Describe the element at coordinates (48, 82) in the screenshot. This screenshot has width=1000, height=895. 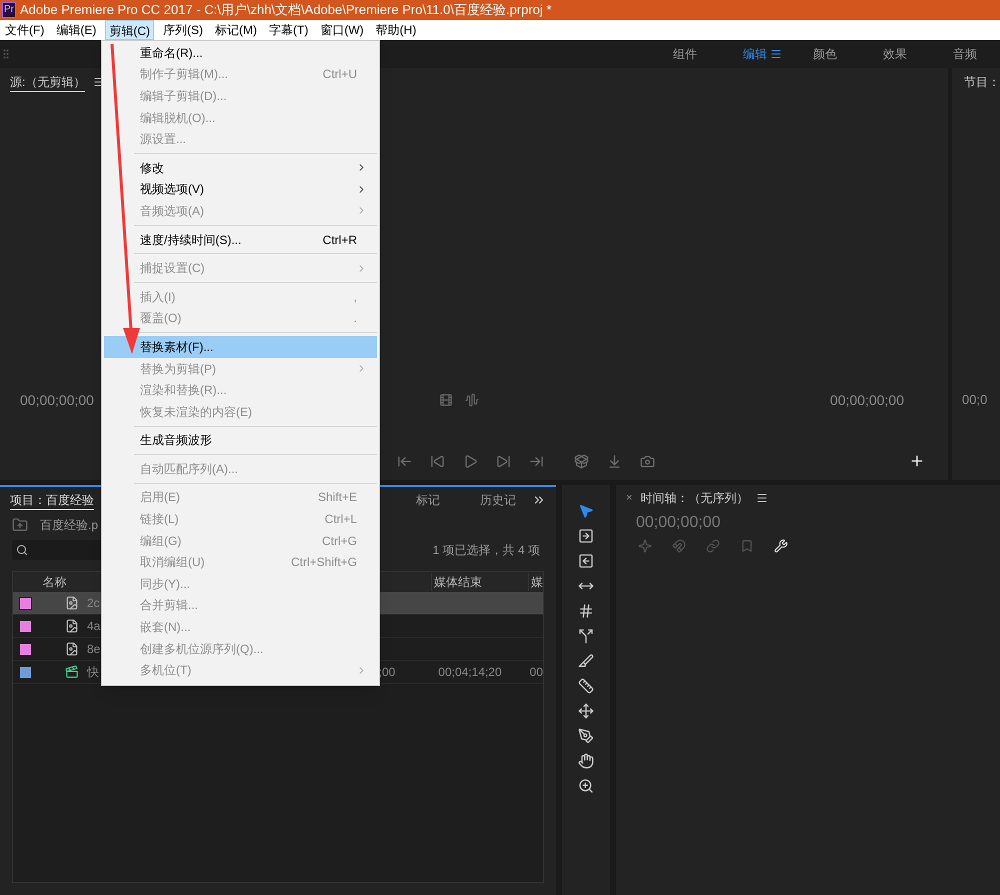
I see `panel-tab: 源:（无剪辑）` at that location.